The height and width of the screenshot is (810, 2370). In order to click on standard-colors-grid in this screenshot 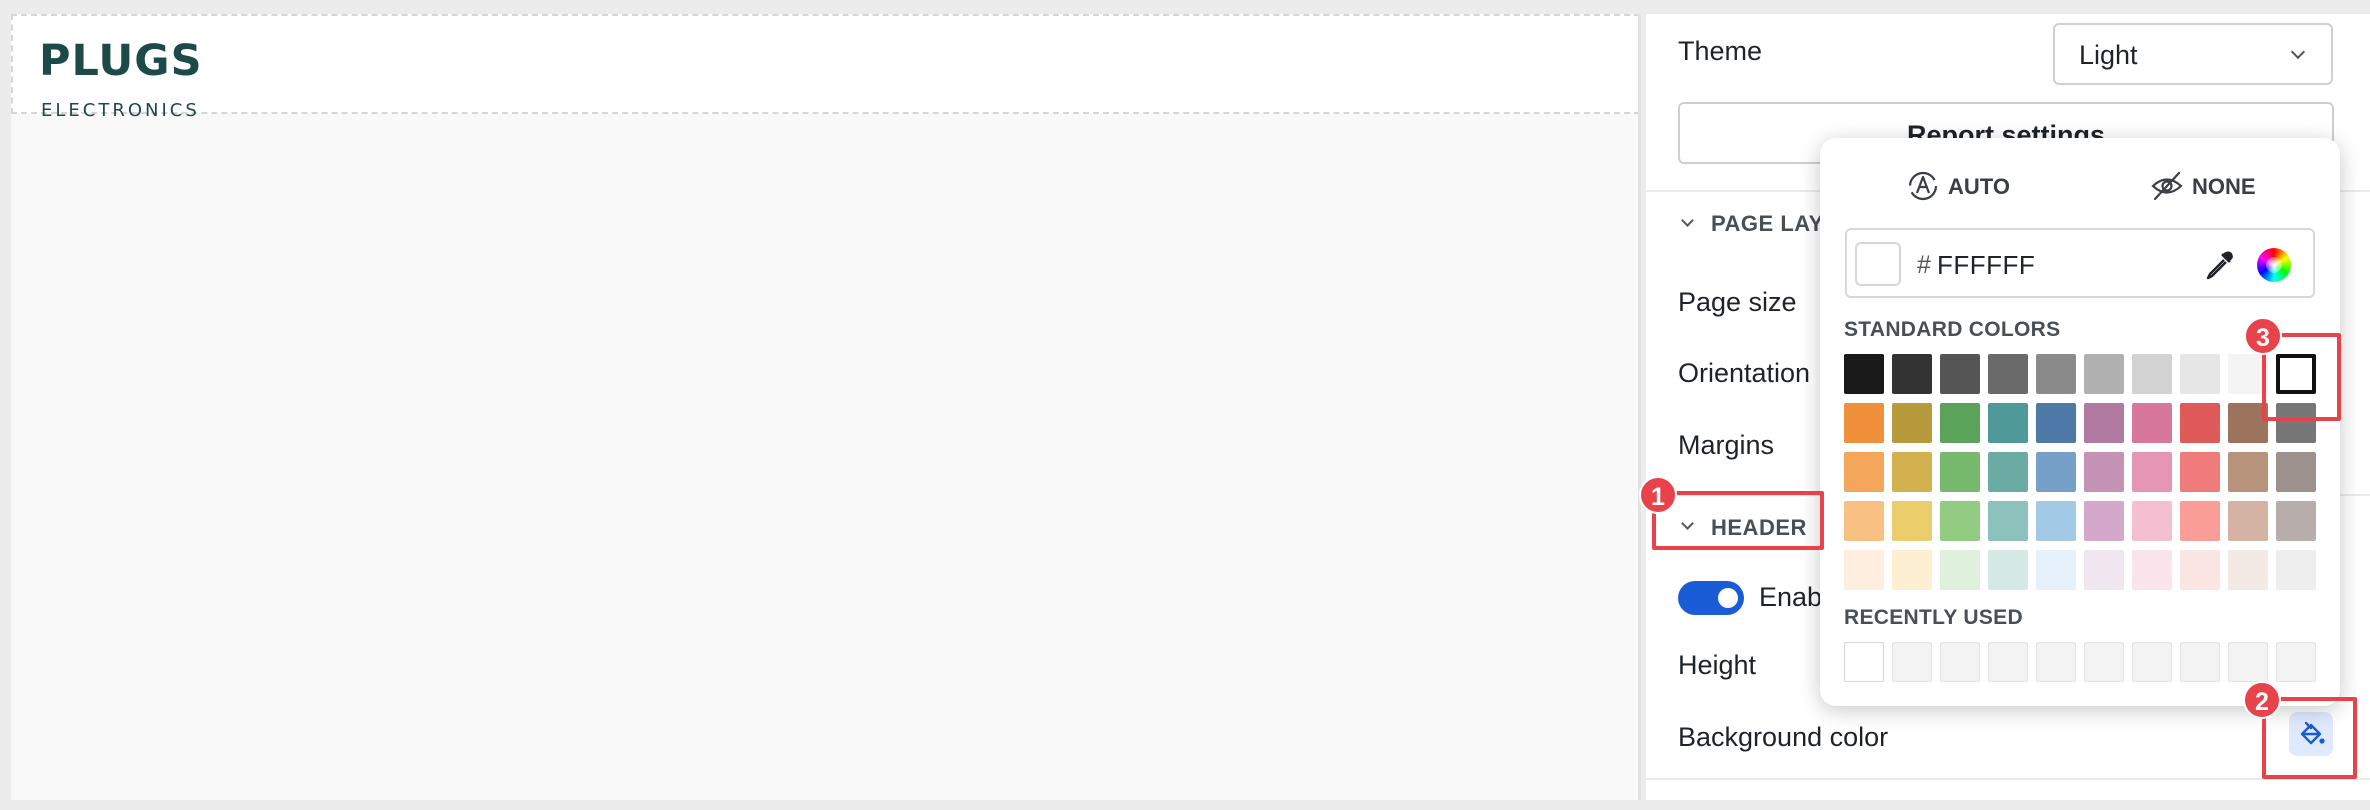, I will do `click(2080, 472)`.